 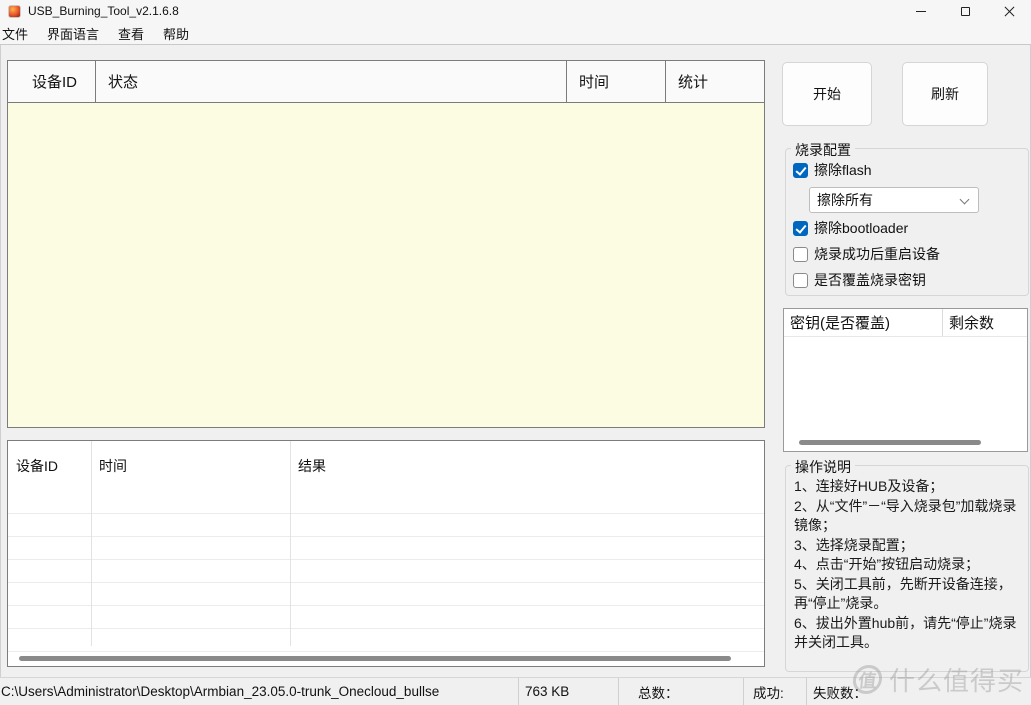 What do you see at coordinates (890, 442) in the screenshot?
I see `key-table-hscrollbar` at bounding box center [890, 442].